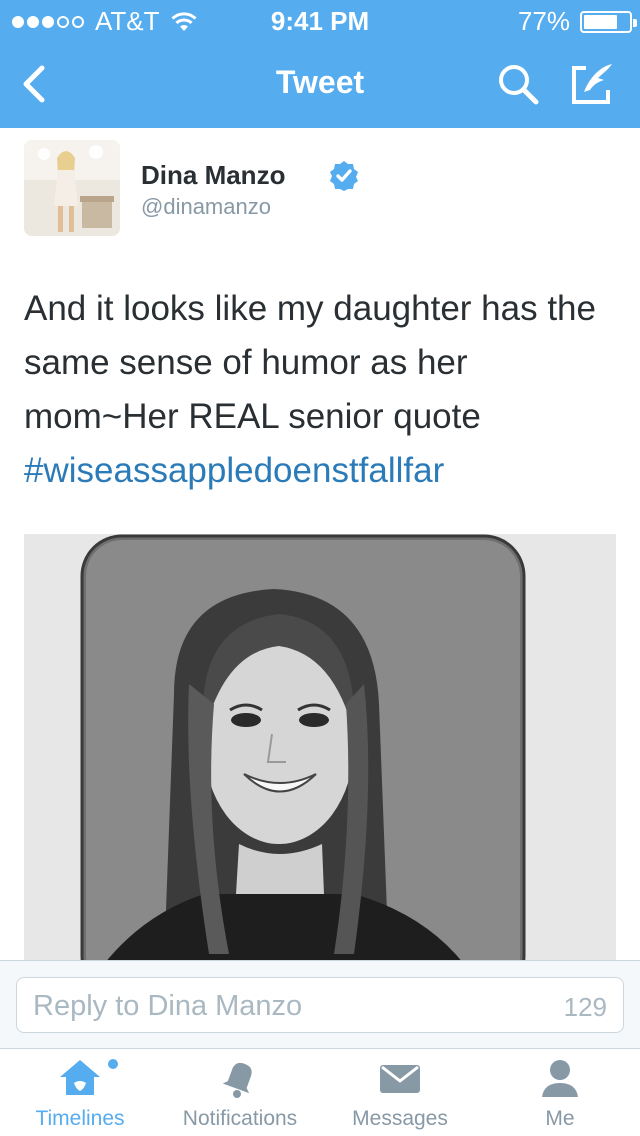 This screenshot has height=1136, width=640. What do you see at coordinates (560, 1118) in the screenshot?
I see `tab-label: Me` at bounding box center [560, 1118].